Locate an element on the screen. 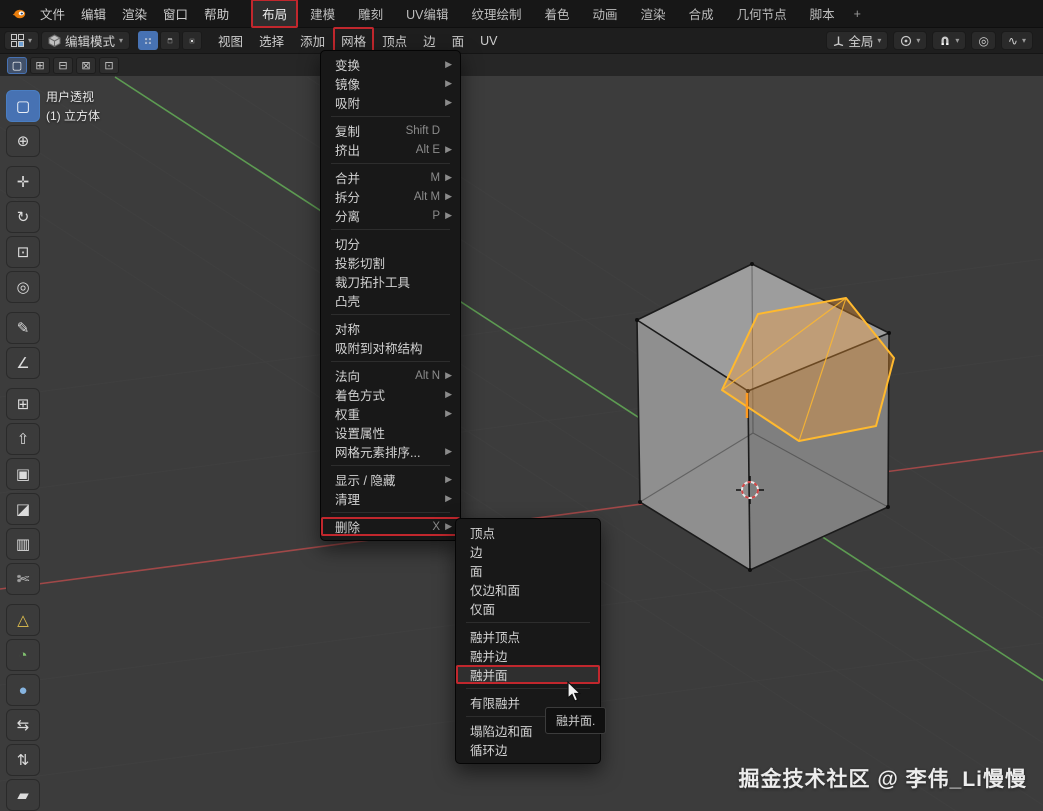  tool-extrude-region: ⇧ is located at coordinates (23, 439).